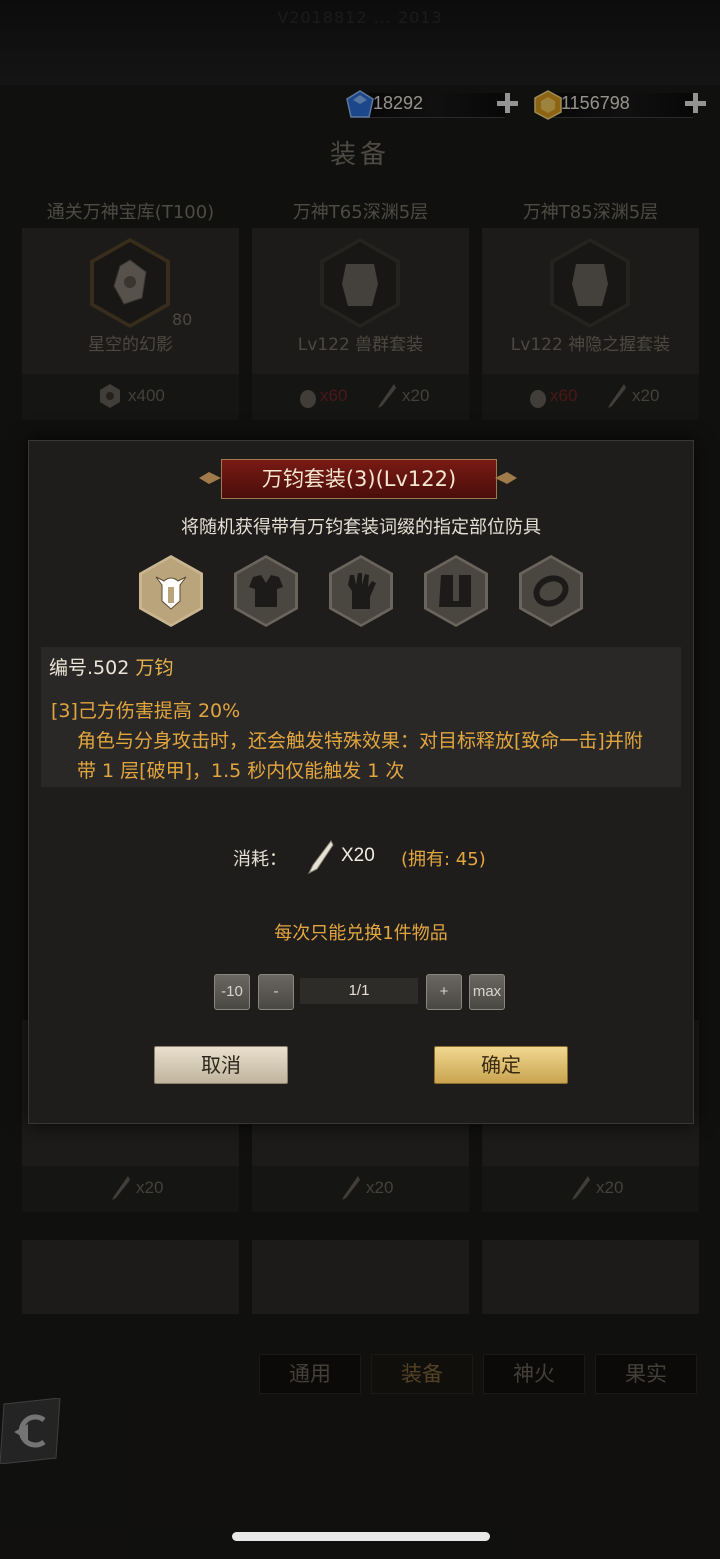 This screenshot has height=1559, width=720. What do you see at coordinates (444, 992) in the screenshot?
I see `plus-button: +` at bounding box center [444, 992].